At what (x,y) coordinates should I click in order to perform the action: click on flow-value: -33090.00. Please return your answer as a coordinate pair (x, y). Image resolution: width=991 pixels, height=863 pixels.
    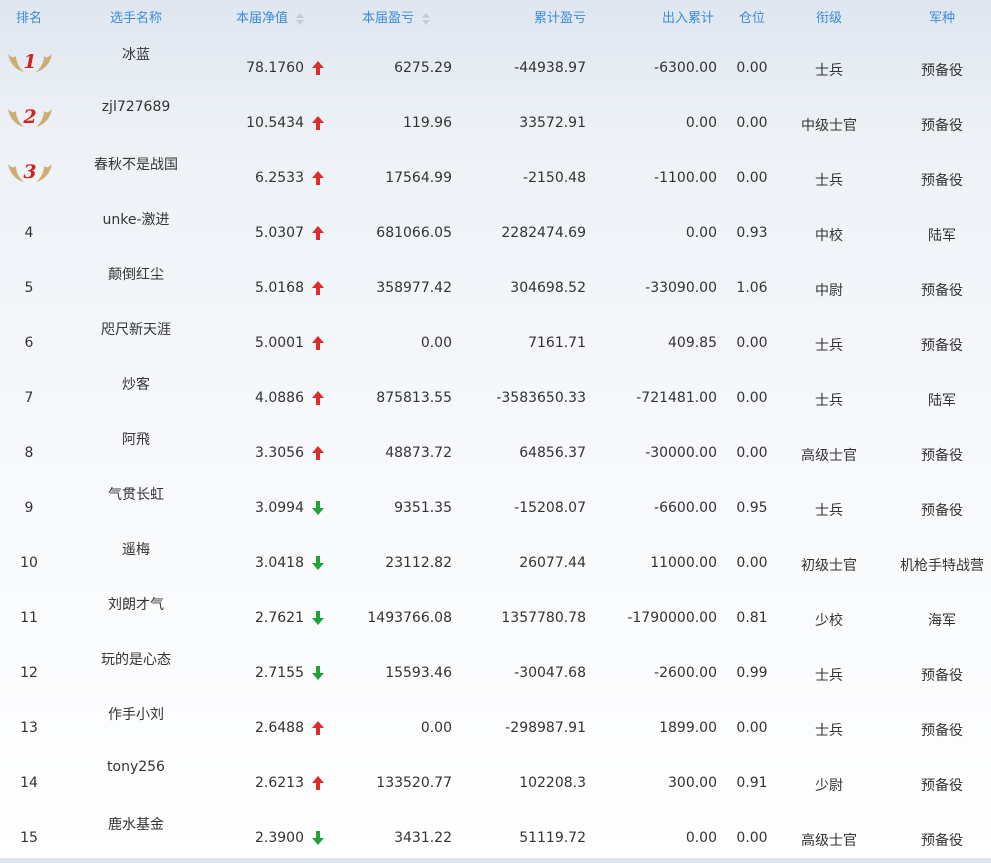
    Looking at the image, I should click on (681, 288).